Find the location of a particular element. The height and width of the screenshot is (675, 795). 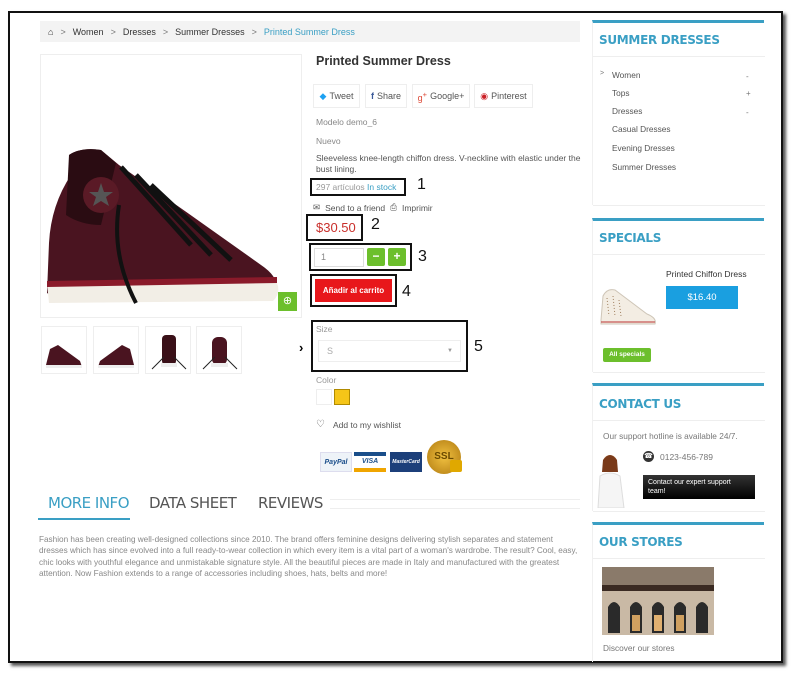

category-toggle-dresses: - is located at coordinates (747, 112).